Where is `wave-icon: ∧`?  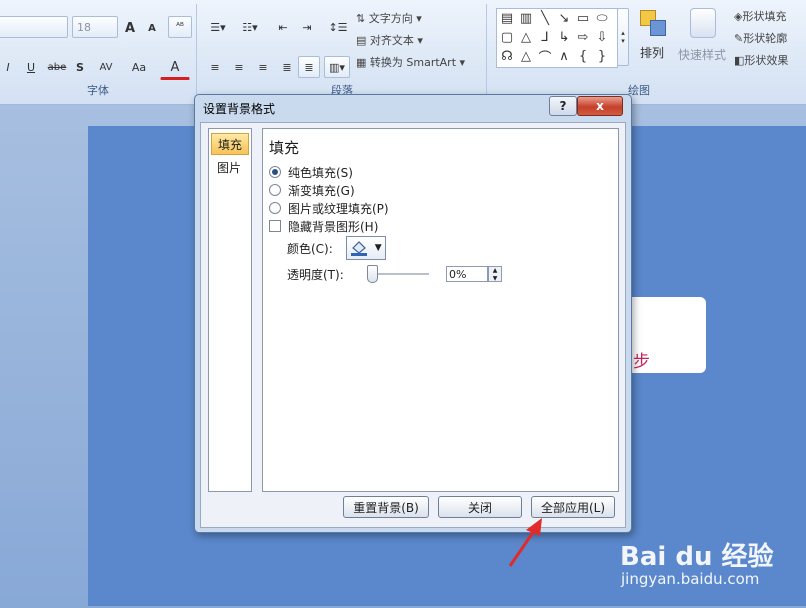
wave-icon: ∧ is located at coordinates (564, 56).